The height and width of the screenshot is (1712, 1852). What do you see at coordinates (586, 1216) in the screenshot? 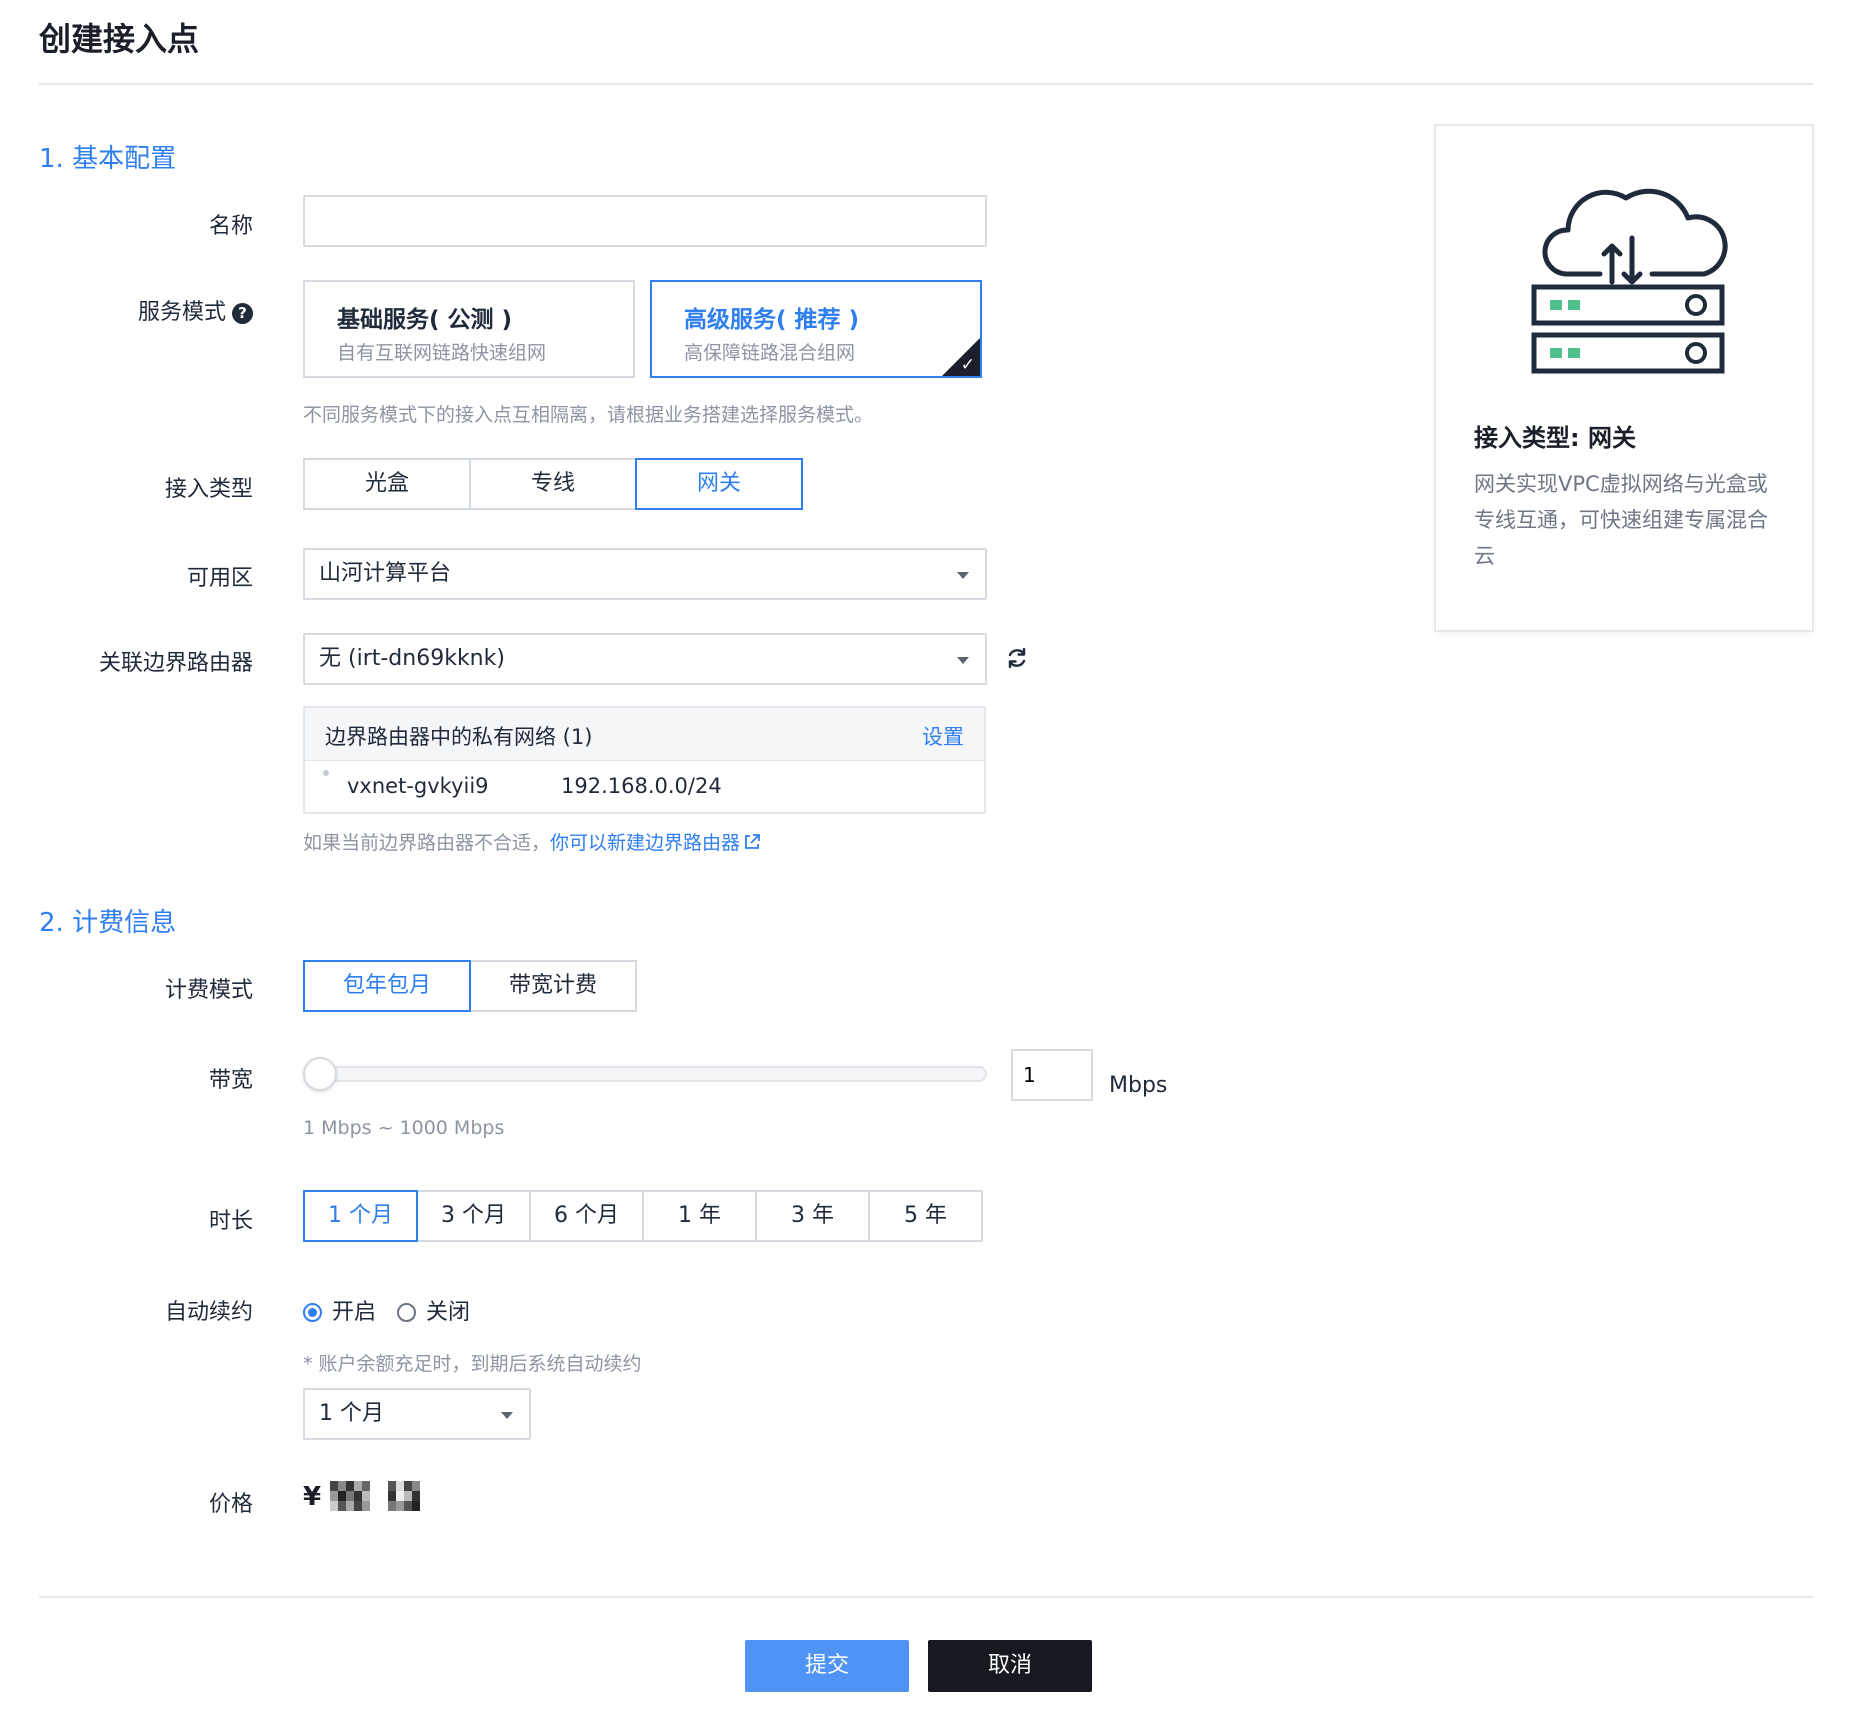
I see `duration-option-6m: 6 个月` at bounding box center [586, 1216].